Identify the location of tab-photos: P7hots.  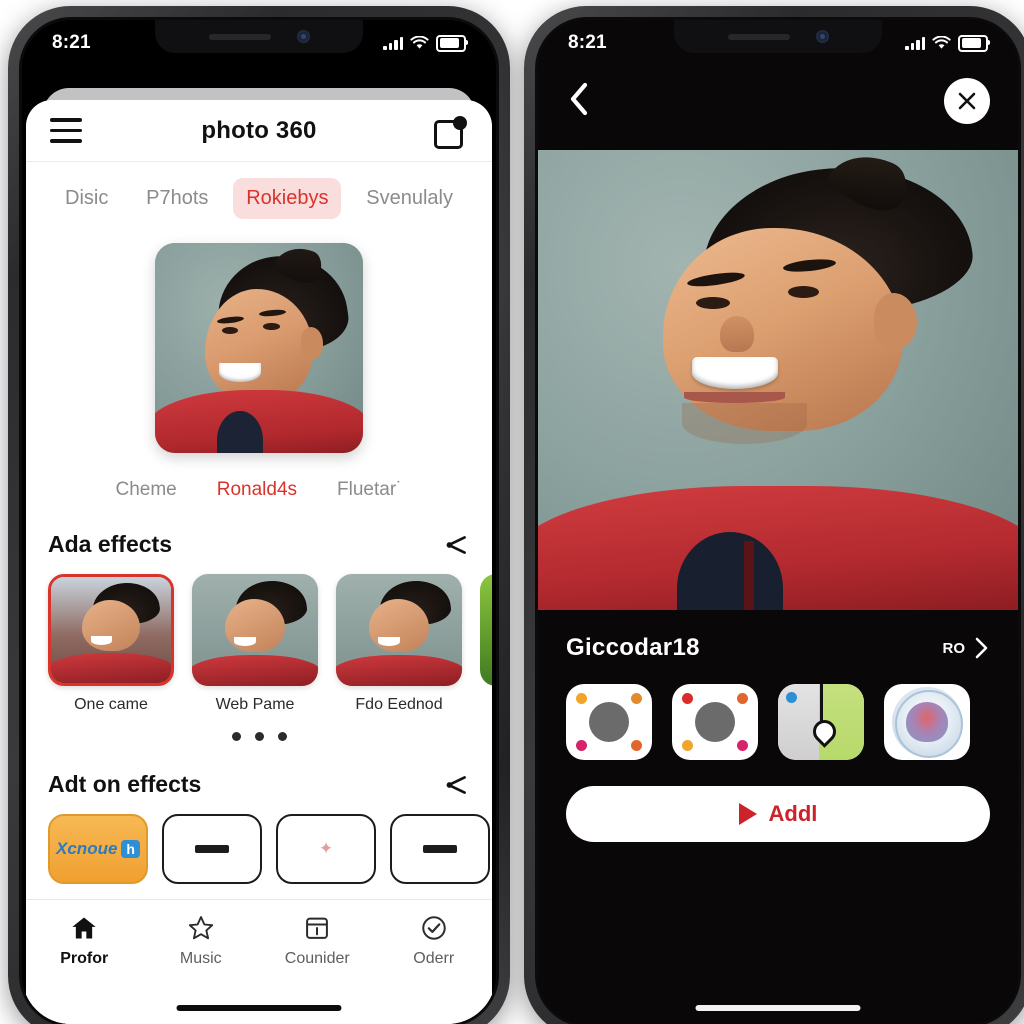
(177, 198).